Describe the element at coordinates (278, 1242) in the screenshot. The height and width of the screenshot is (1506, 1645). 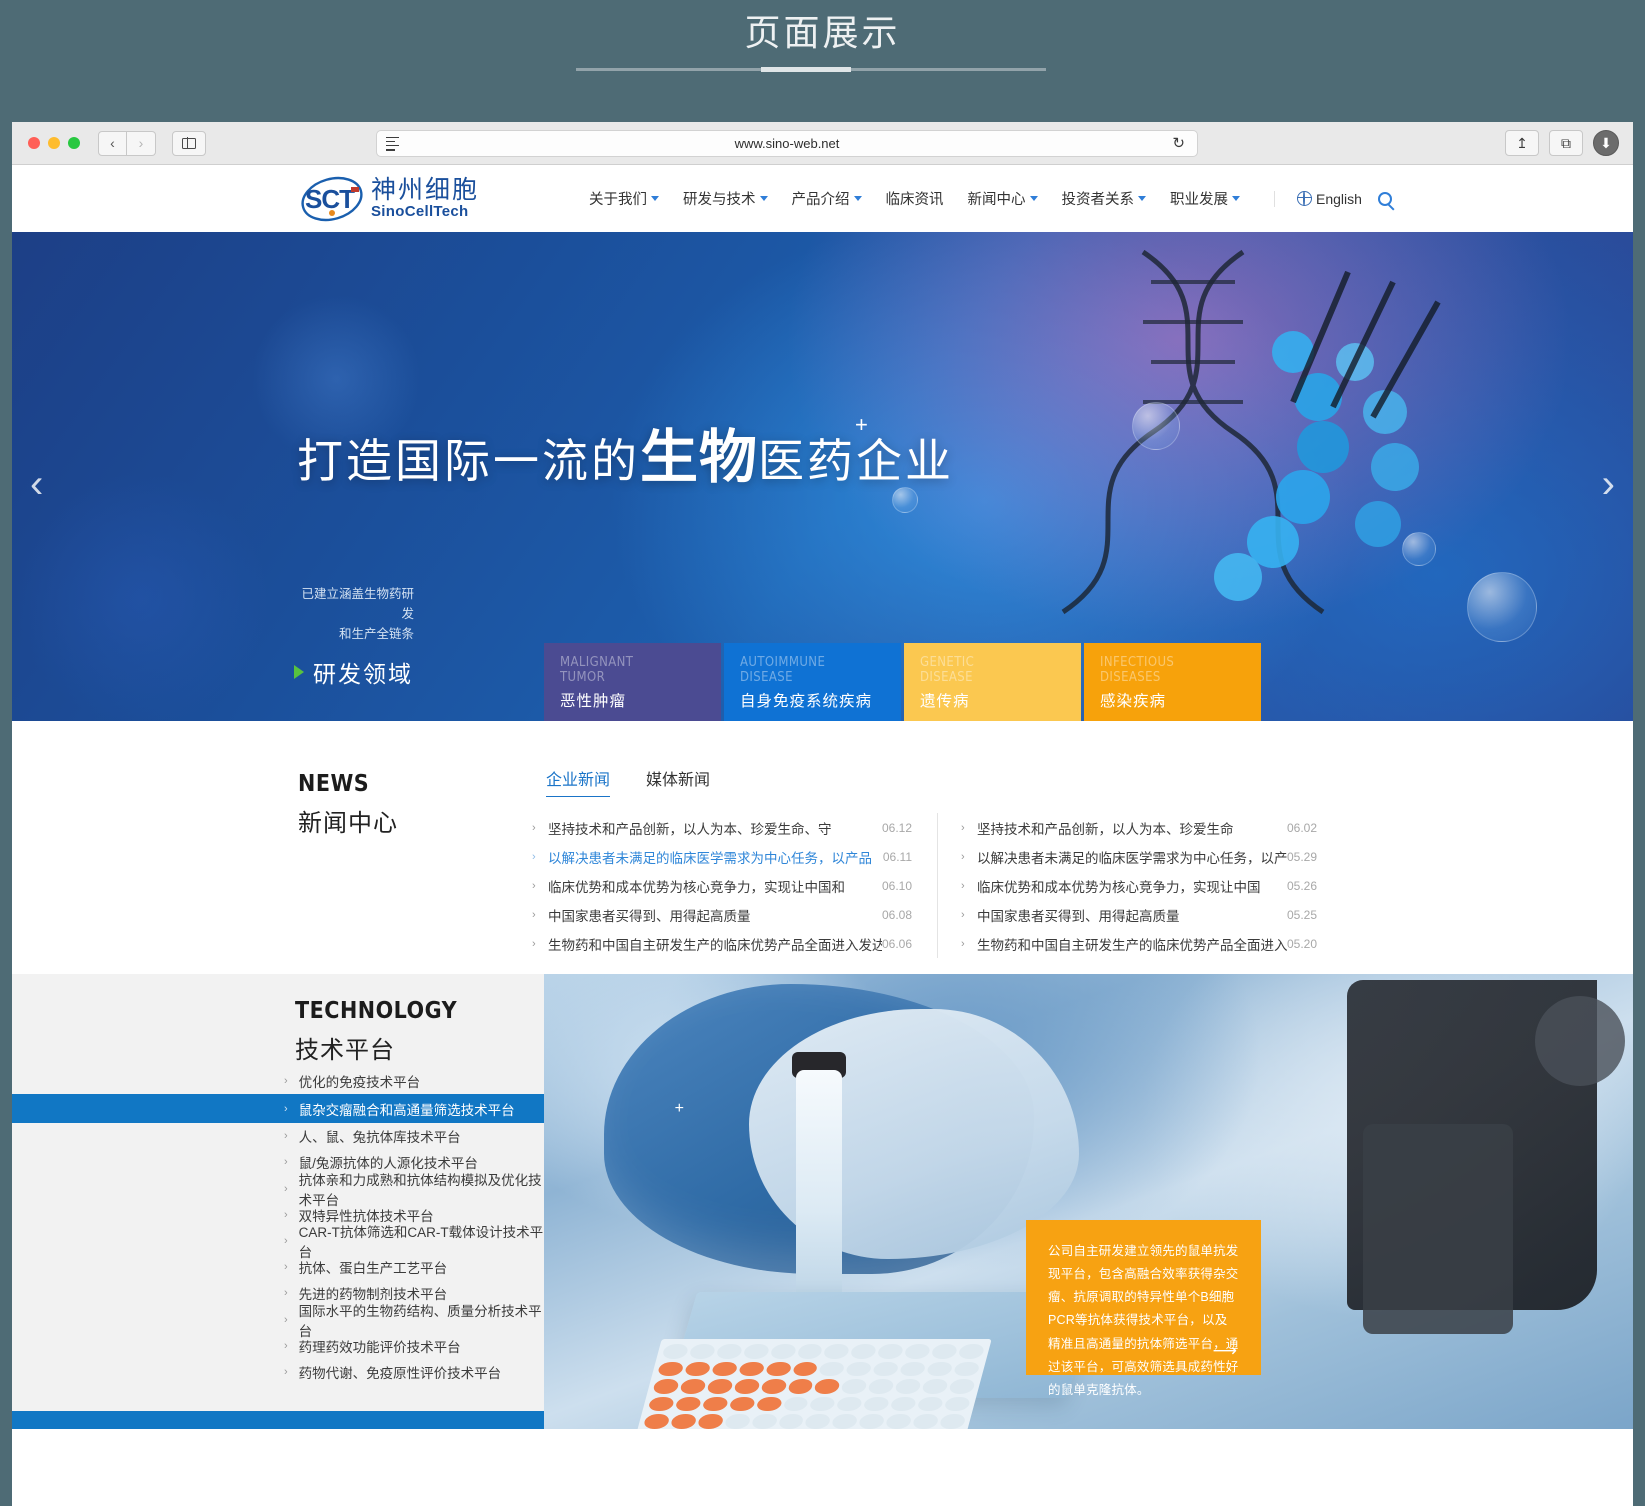
I see `tech-item: › CAR-T抗体筛选和CAR-T载体设计技术平台` at that location.